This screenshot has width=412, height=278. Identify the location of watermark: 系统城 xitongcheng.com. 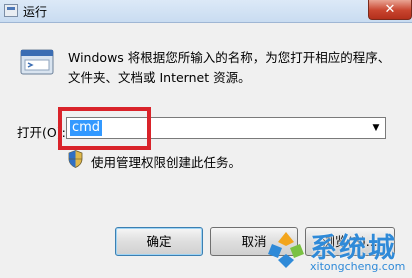
(337, 252).